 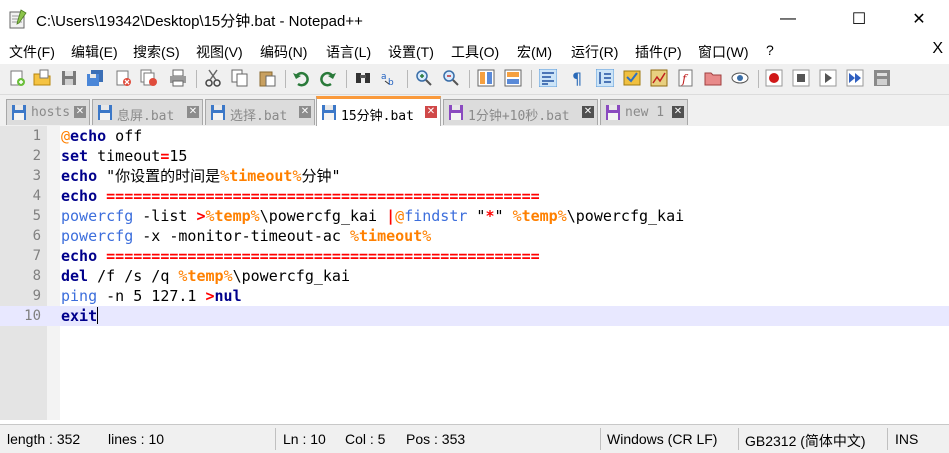 What do you see at coordinates (219, 52) in the screenshot?
I see `menu-view: 视图(V)` at bounding box center [219, 52].